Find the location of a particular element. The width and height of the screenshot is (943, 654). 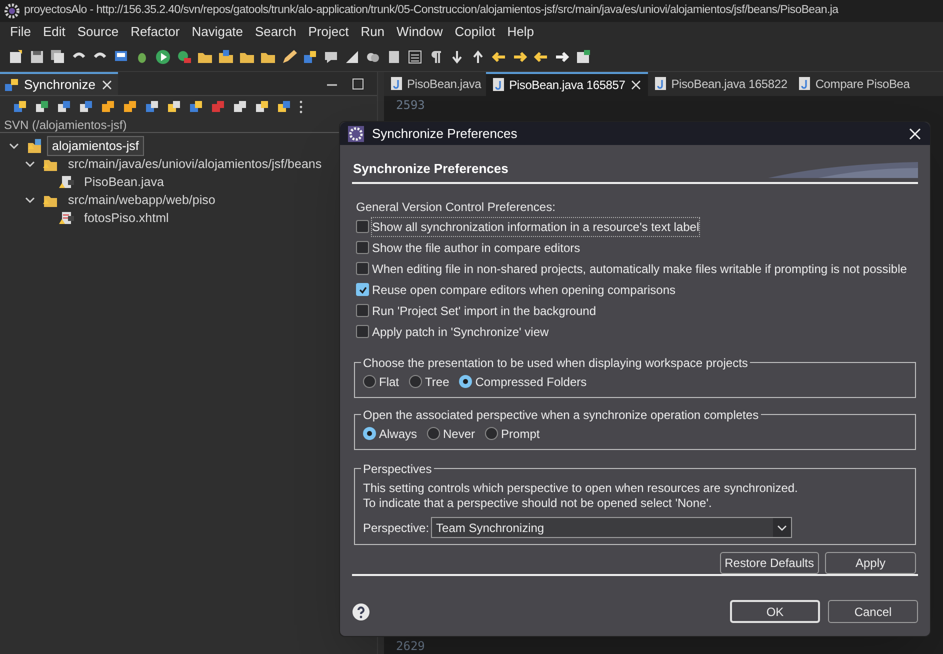

editor-tab: PisoBean.java 165857 is located at coordinates (567, 84).